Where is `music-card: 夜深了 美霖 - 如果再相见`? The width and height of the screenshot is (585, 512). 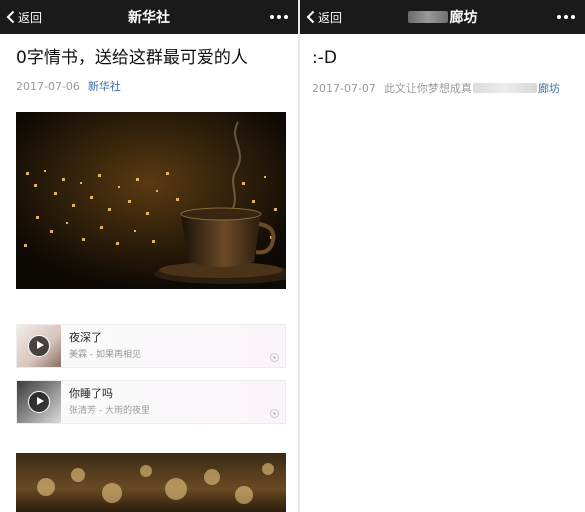
music-card: 夜深了 美霖 - 如果再相见 is located at coordinates (151, 346).